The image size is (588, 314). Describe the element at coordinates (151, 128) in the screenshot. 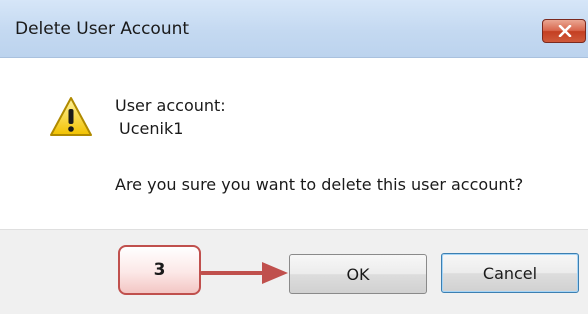

I see `account-name: Ucenik1` at that location.